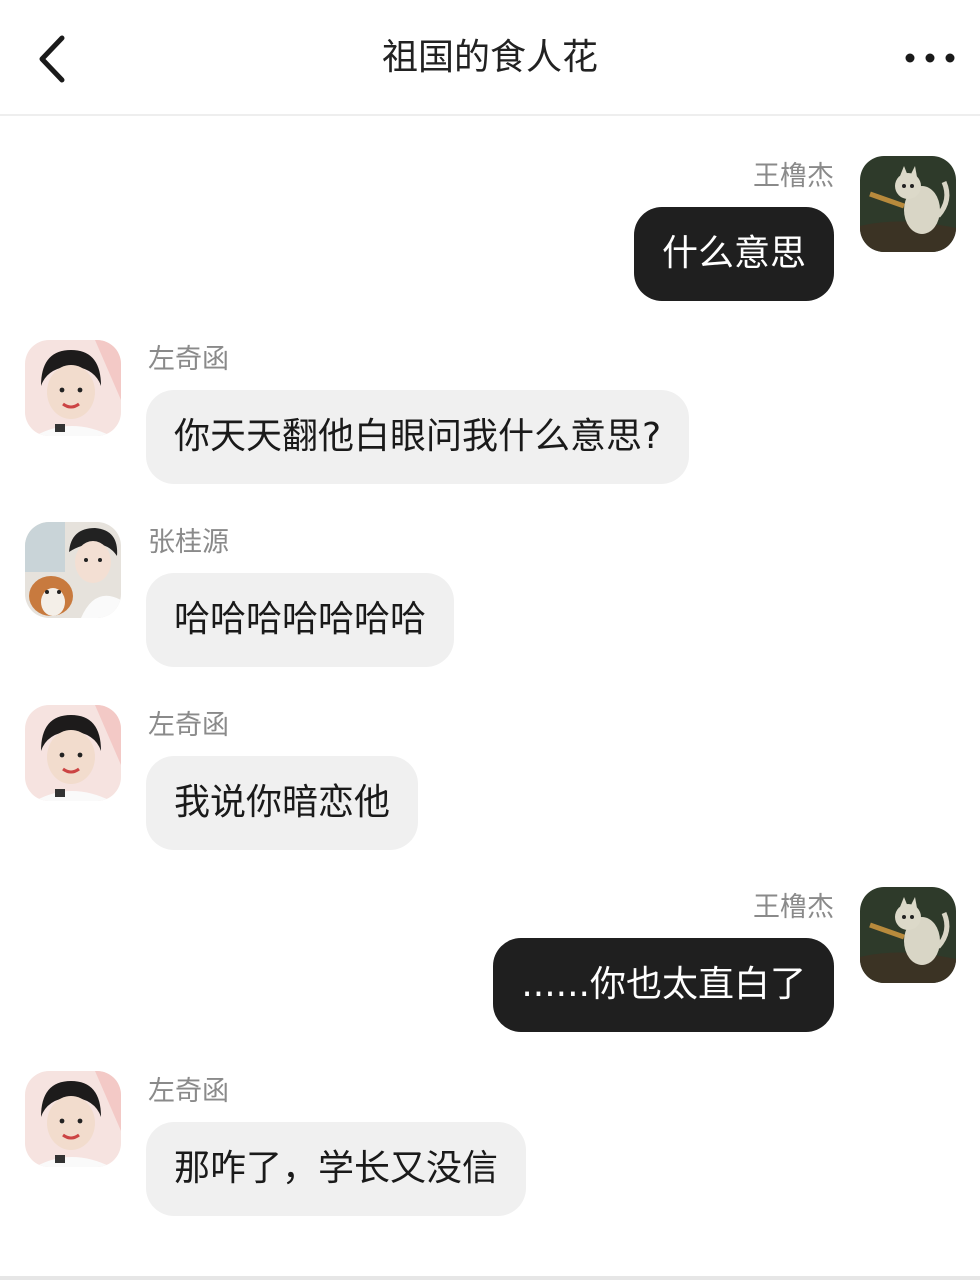  What do you see at coordinates (490, 1278) in the screenshot?
I see `bottom-divider` at bounding box center [490, 1278].